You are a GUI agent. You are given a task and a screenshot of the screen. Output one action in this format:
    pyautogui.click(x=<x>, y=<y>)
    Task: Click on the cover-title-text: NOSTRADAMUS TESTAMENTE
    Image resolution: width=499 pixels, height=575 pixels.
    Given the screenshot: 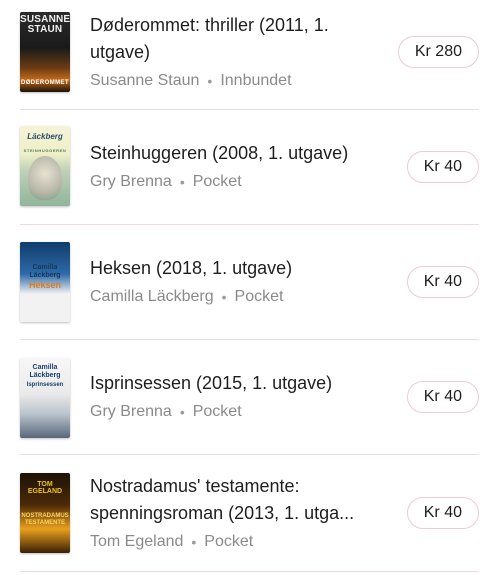 What is the action you would take?
    pyautogui.click(x=45, y=519)
    